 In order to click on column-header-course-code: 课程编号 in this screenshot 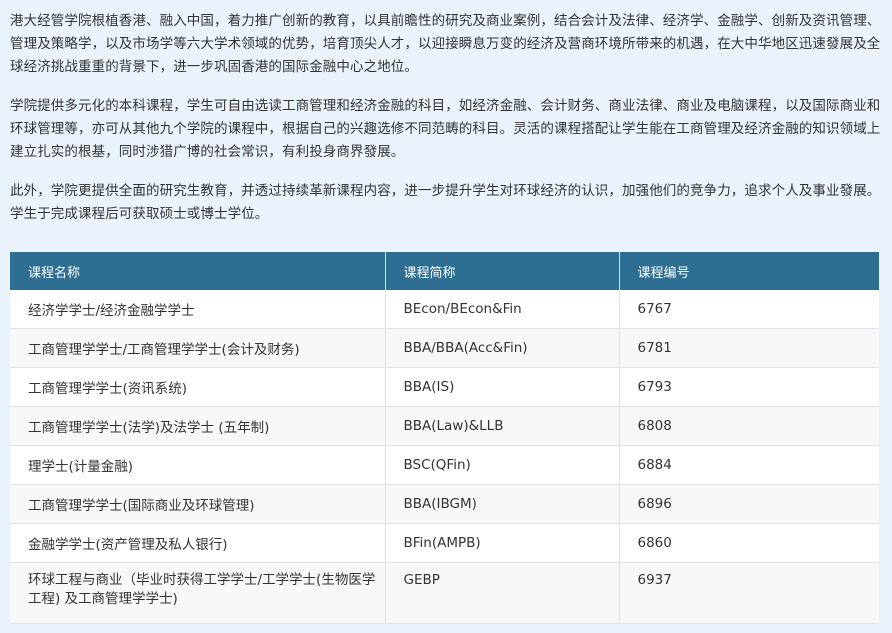, I will do `click(749, 271)`.